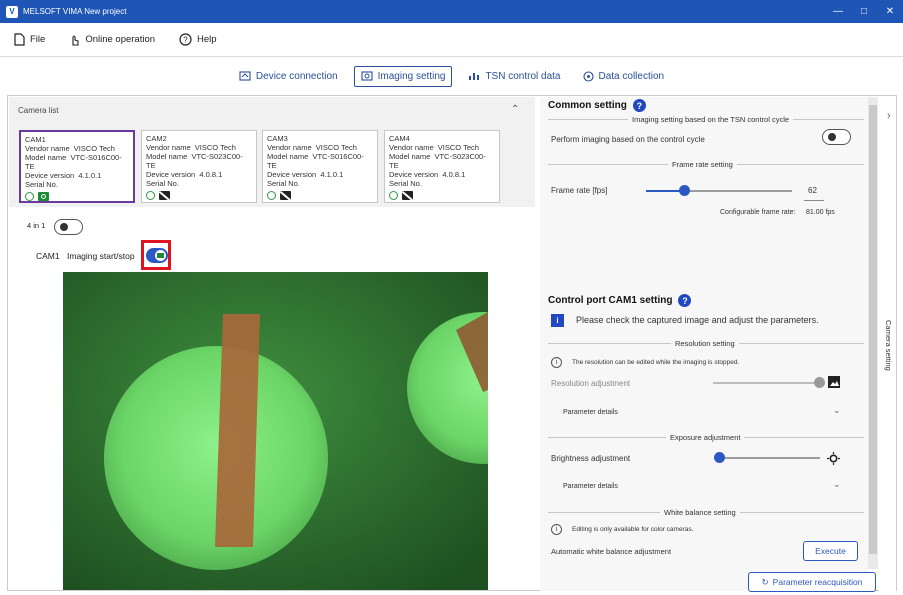 This screenshot has height=595, width=903. Describe the element at coordinates (245, 76) in the screenshot. I see `device-connection-icon` at that location.